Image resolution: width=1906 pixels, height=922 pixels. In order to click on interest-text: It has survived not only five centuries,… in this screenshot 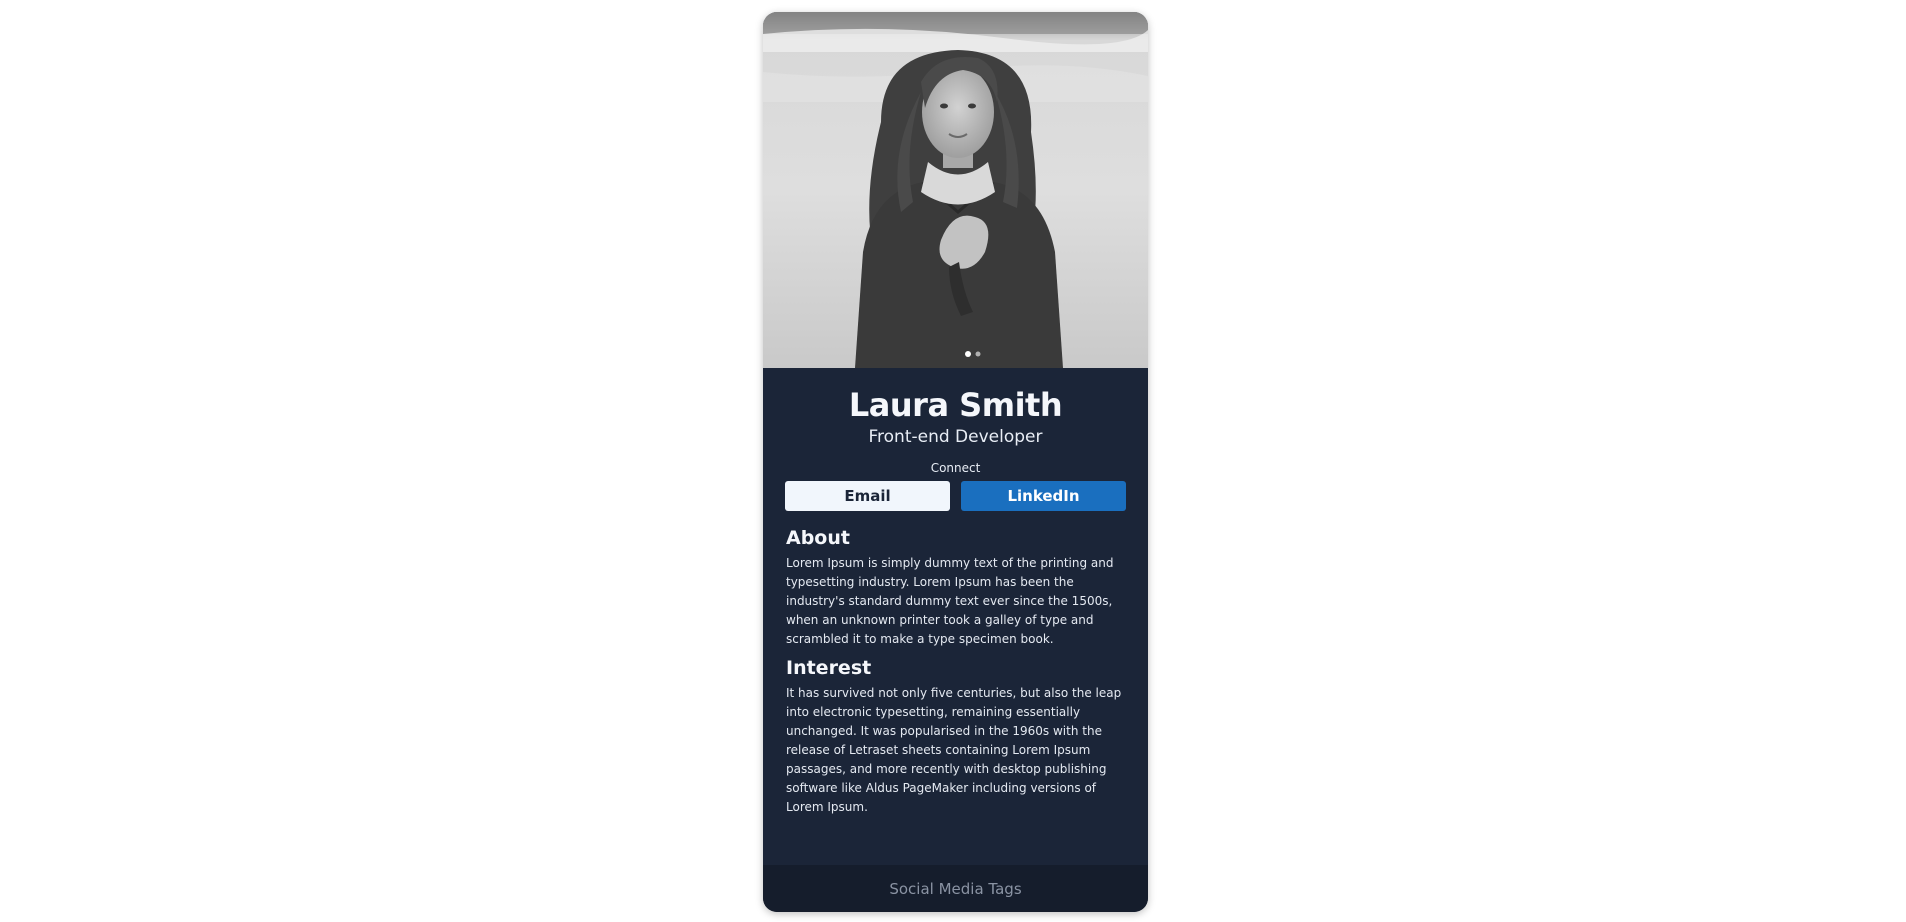, I will do `click(954, 750)`.